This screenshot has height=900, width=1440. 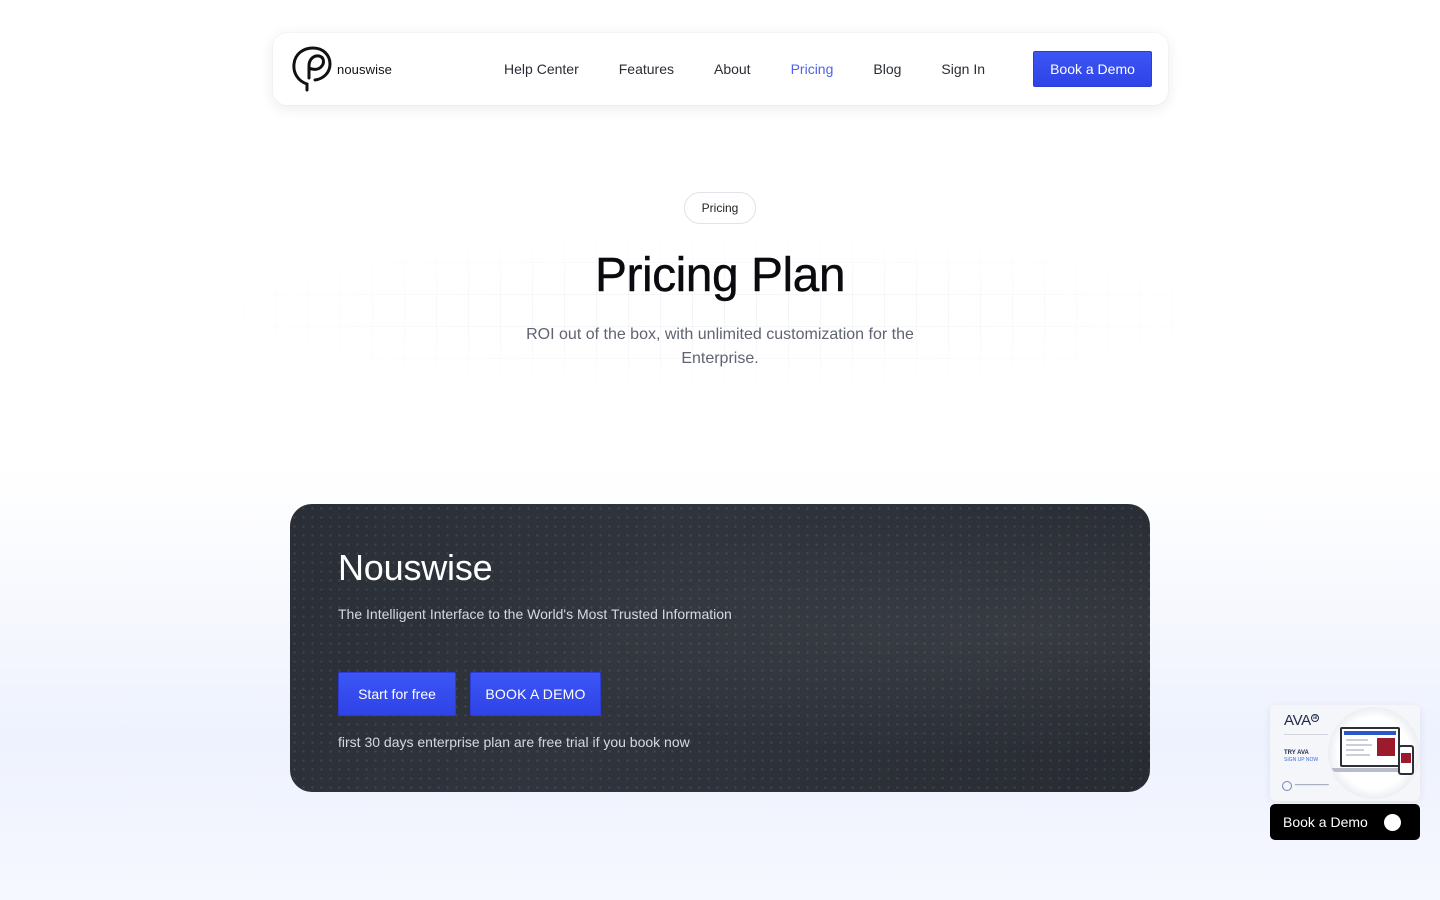 What do you see at coordinates (1370, 770) in the screenshot?
I see `laptop-base` at bounding box center [1370, 770].